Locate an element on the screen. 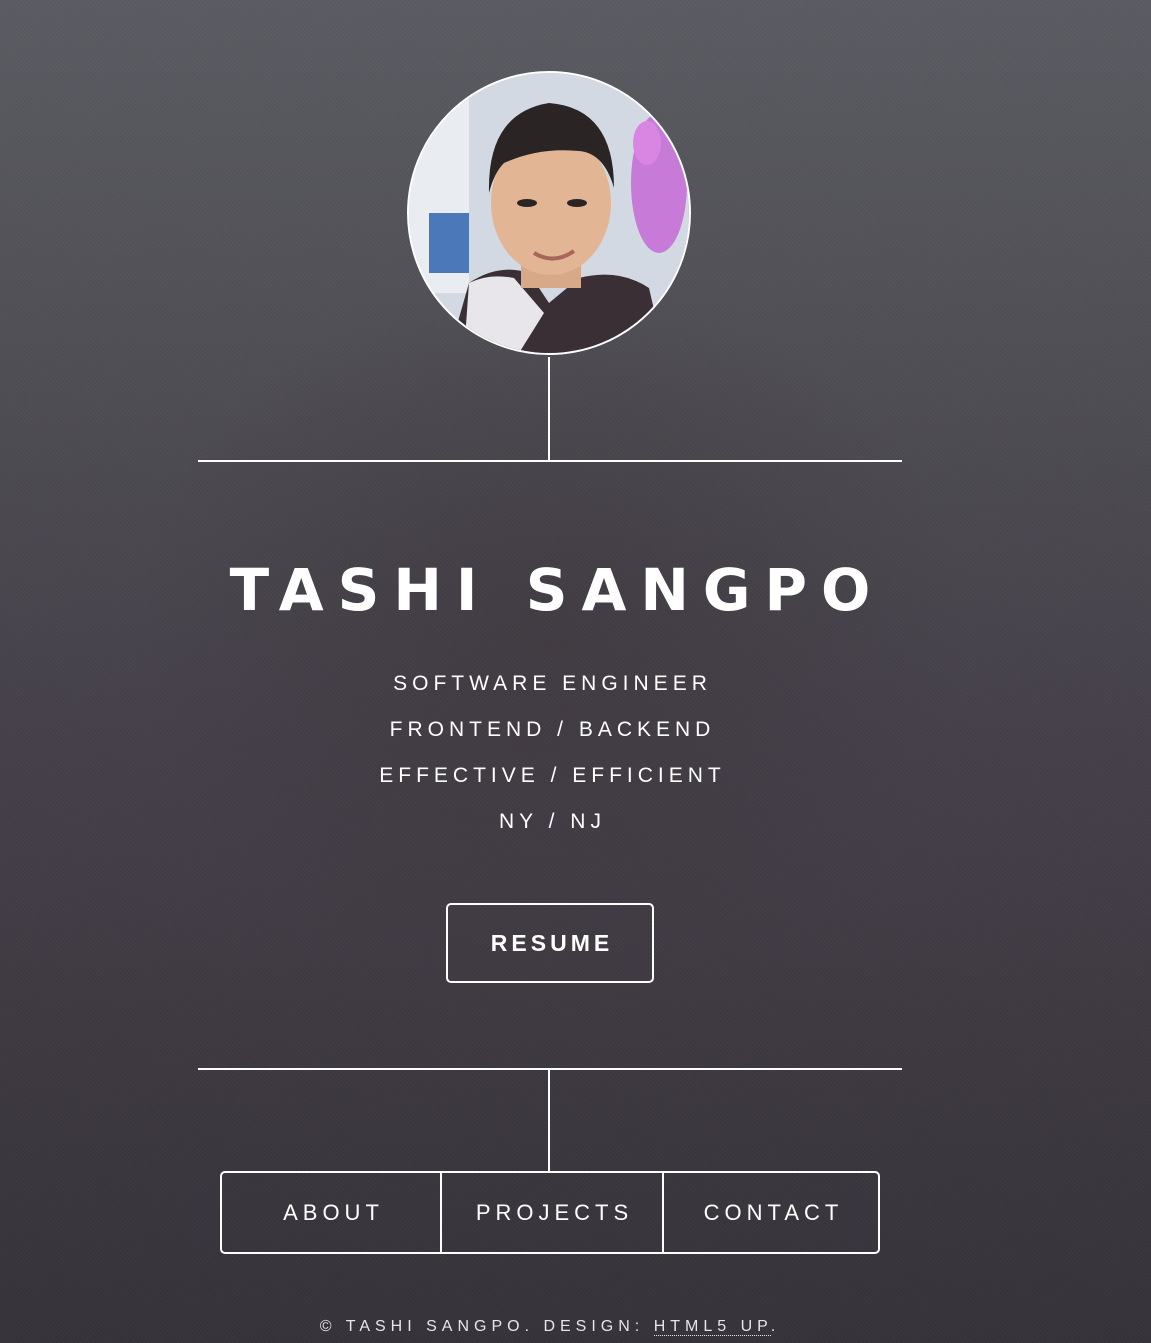 The image size is (1151, 1343). nav-contact-button: CONTACT is located at coordinates (770, 1212).